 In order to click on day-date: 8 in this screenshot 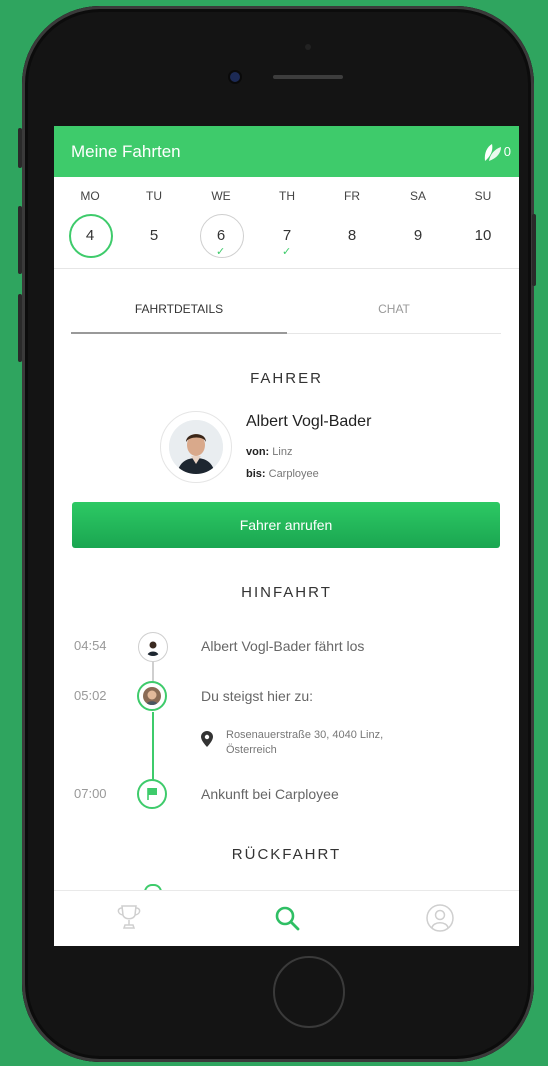, I will do `click(352, 235)`.